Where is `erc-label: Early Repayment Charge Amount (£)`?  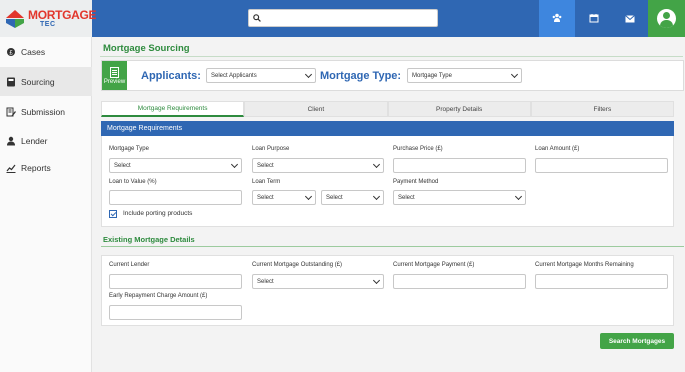 erc-label: Early Repayment Charge Amount (£) is located at coordinates (158, 296).